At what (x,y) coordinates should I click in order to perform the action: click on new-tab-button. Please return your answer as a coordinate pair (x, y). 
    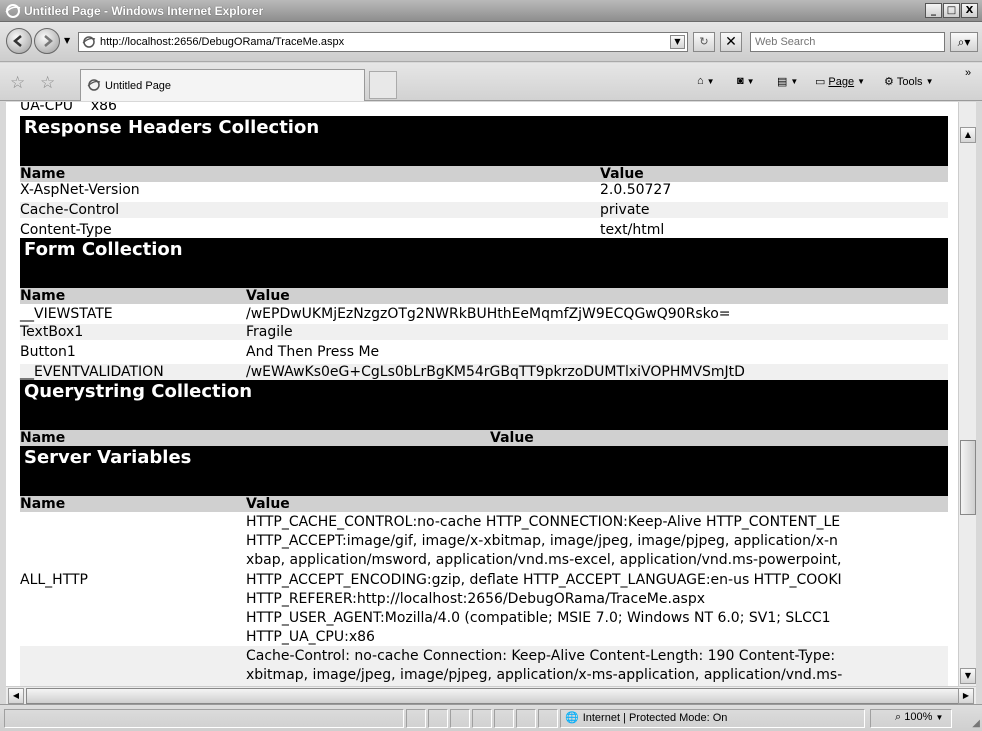
    Looking at the image, I should click on (383, 85).